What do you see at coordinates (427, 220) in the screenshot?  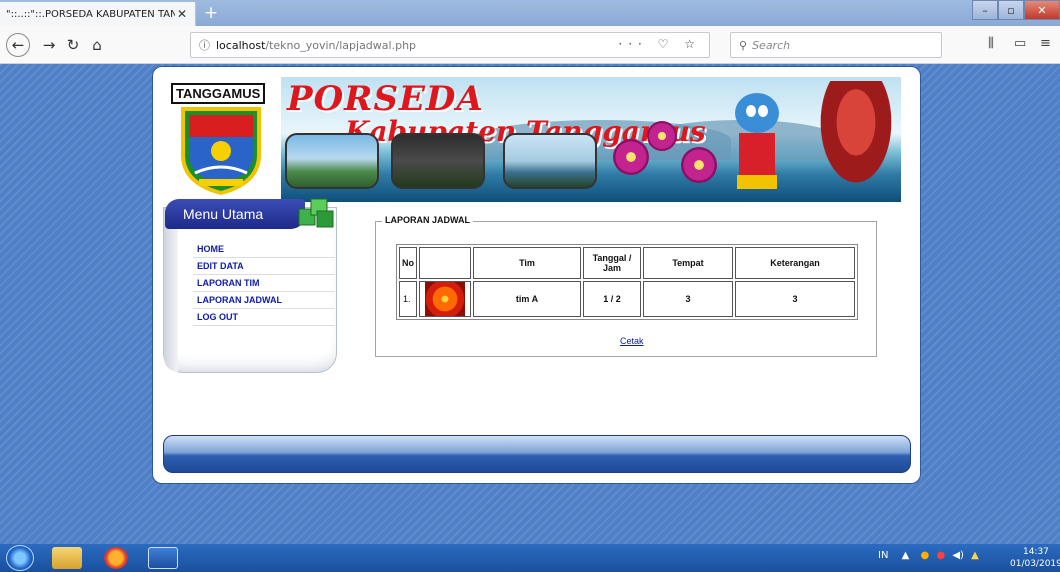 I see `report-legend: LAPORAN JADWAL` at bounding box center [427, 220].